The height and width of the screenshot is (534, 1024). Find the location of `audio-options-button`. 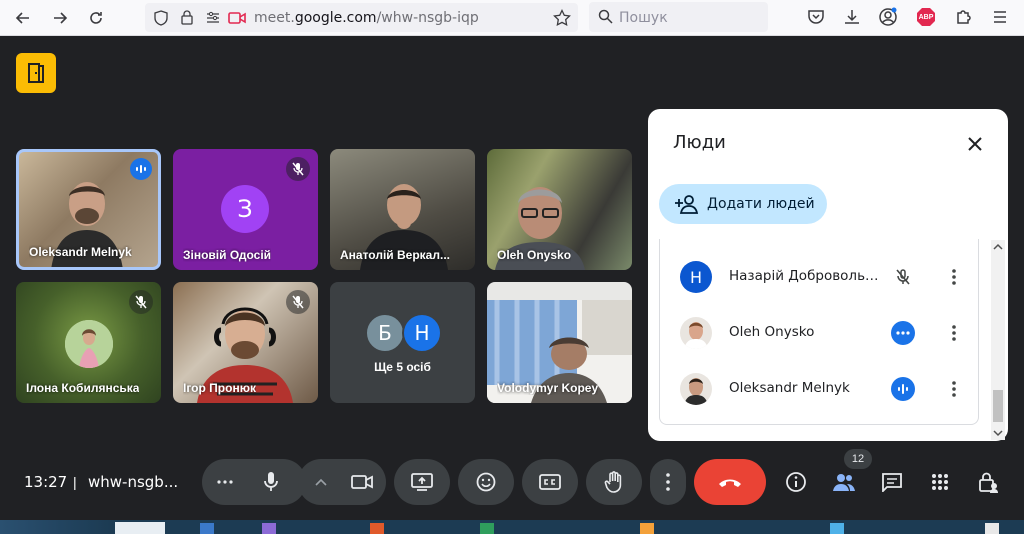

audio-options-button is located at coordinates (225, 482).